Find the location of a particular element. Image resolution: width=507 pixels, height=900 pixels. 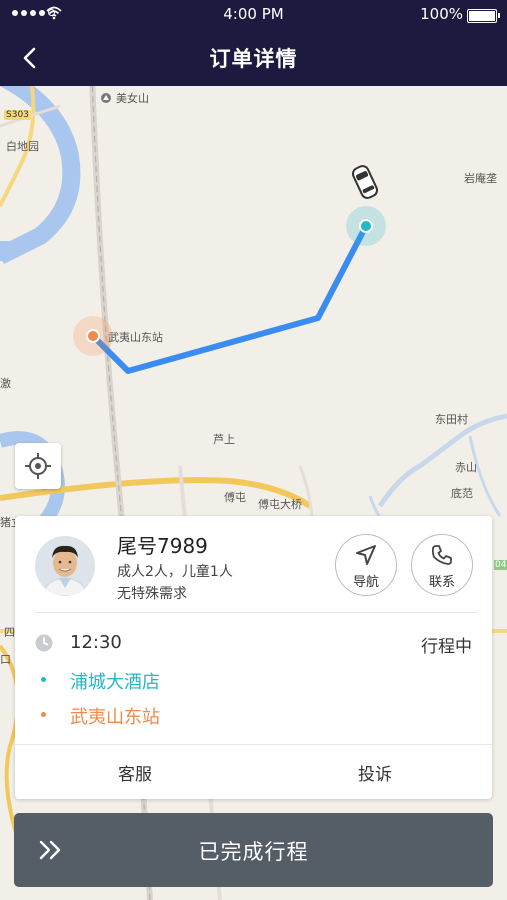

page-title: 订单详情 is located at coordinates (253, 59).